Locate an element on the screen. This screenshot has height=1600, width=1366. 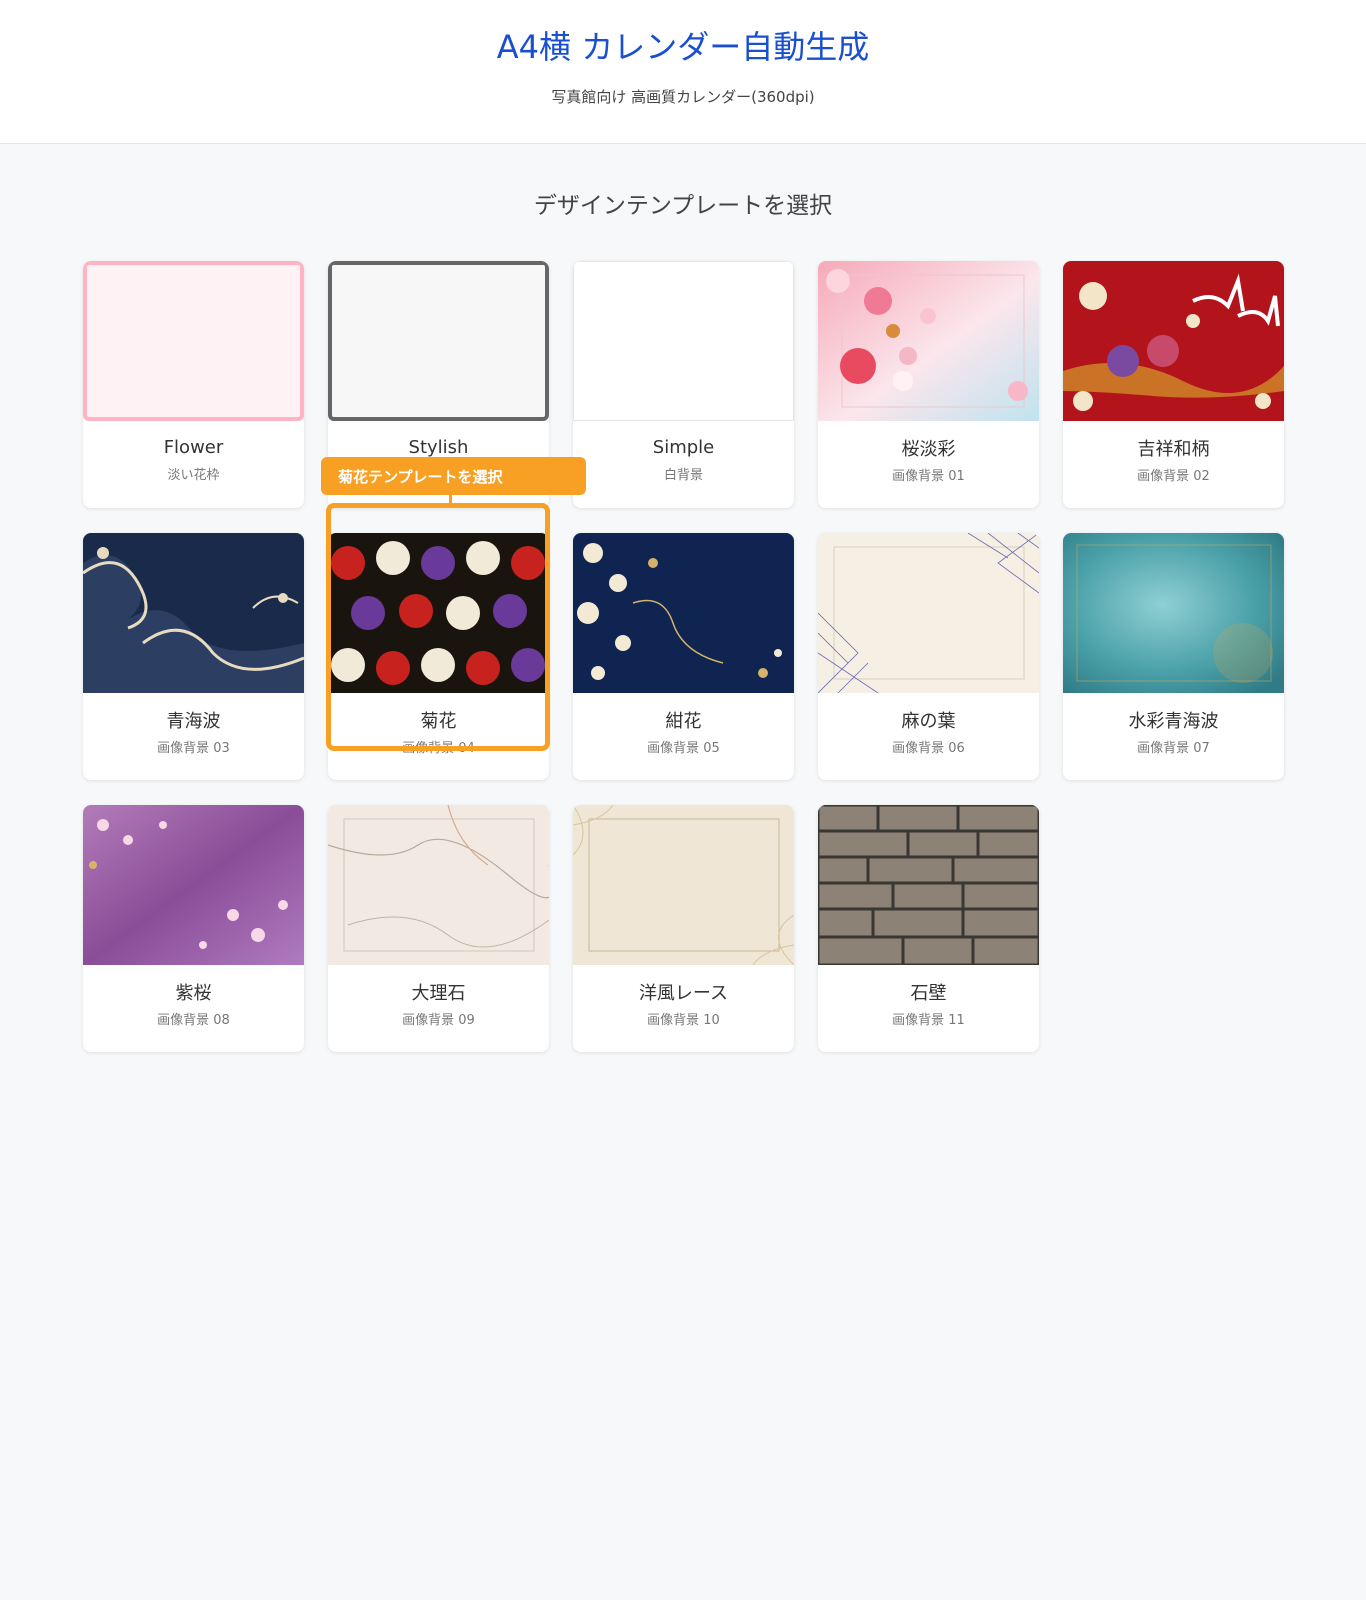
app-header: A4横 カレンダー自動生成 写真館向け 高画質カレンダー(360dpi) is located at coordinates (683, 72).